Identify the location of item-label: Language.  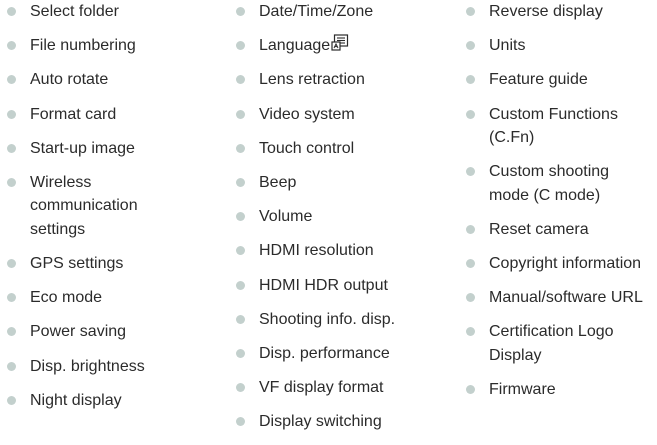
(295, 46).